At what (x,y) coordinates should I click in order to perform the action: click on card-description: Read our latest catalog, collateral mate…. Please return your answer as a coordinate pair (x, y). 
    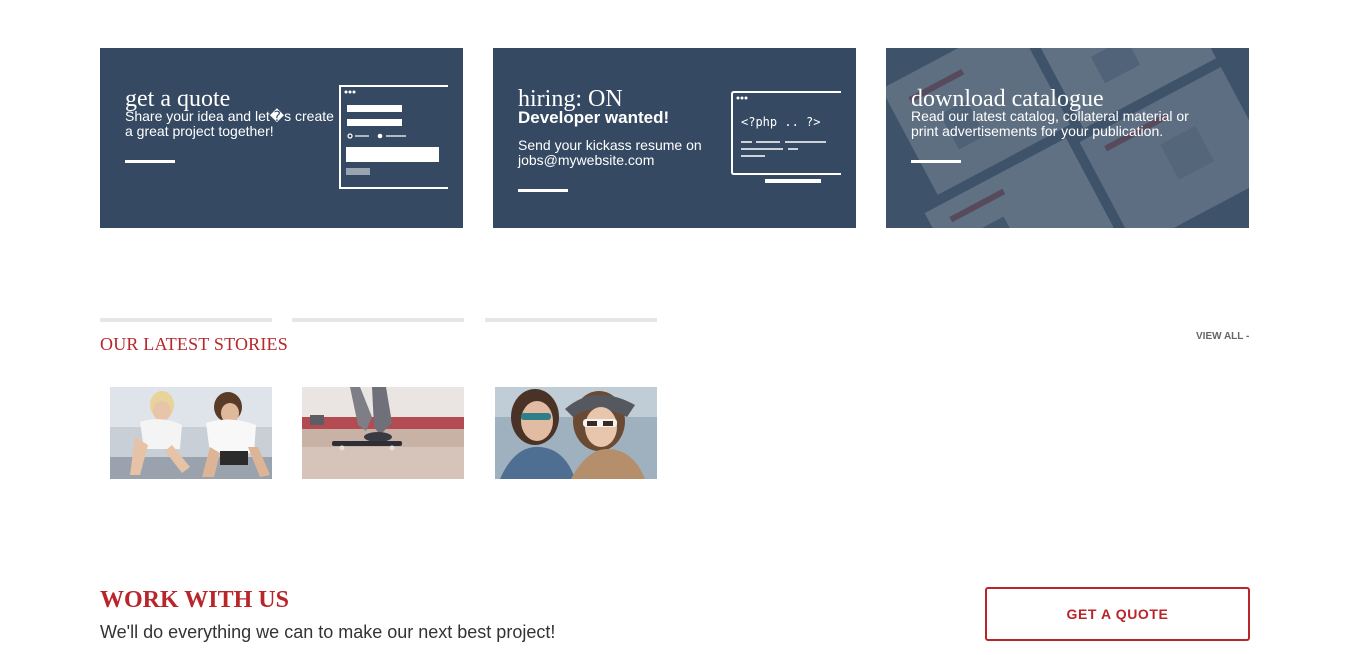
    Looking at the image, I should click on (1050, 123).